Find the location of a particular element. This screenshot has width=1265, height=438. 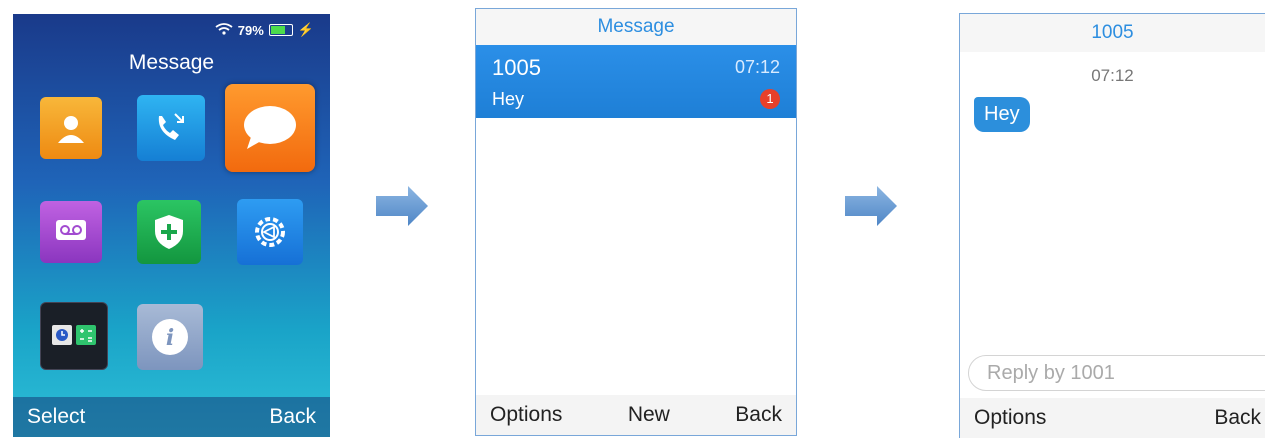

status-bar: 79% ⚡ is located at coordinates (264, 30).